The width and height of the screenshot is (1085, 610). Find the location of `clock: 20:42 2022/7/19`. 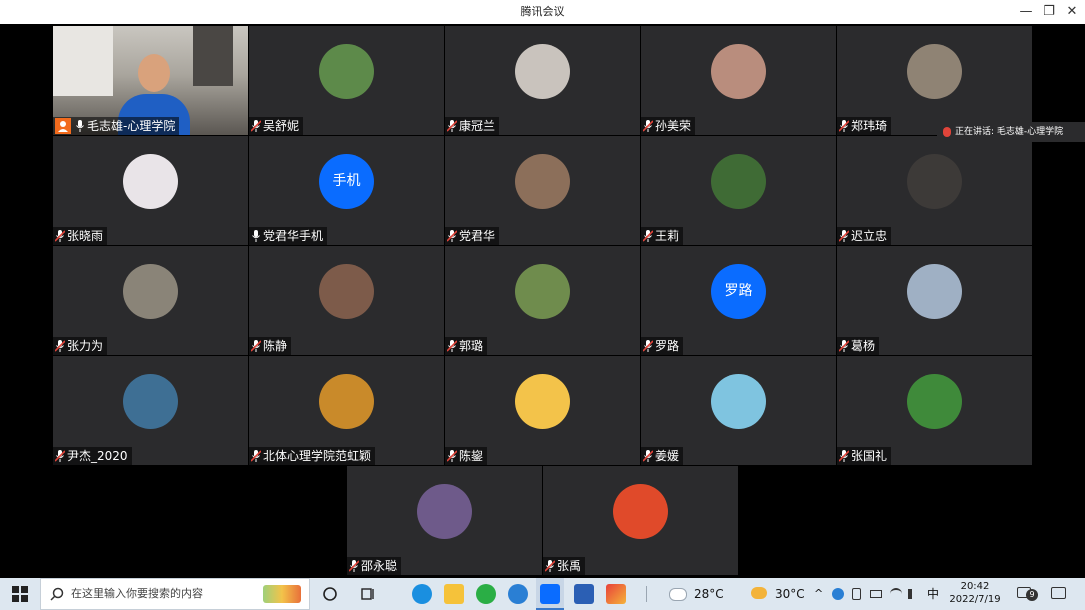

clock: 20:42 2022/7/19 is located at coordinates (975, 594).